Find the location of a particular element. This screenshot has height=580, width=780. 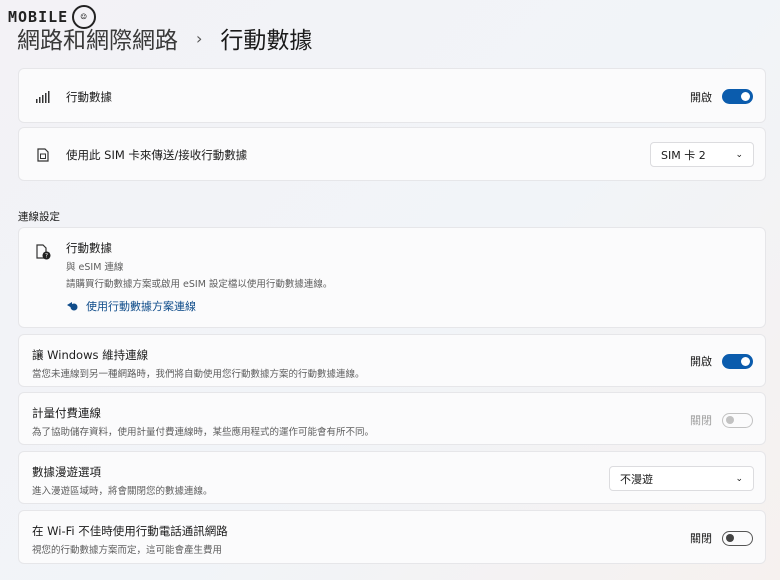

sim-dropdown-value: SIM 卡 2 is located at coordinates (683, 155).